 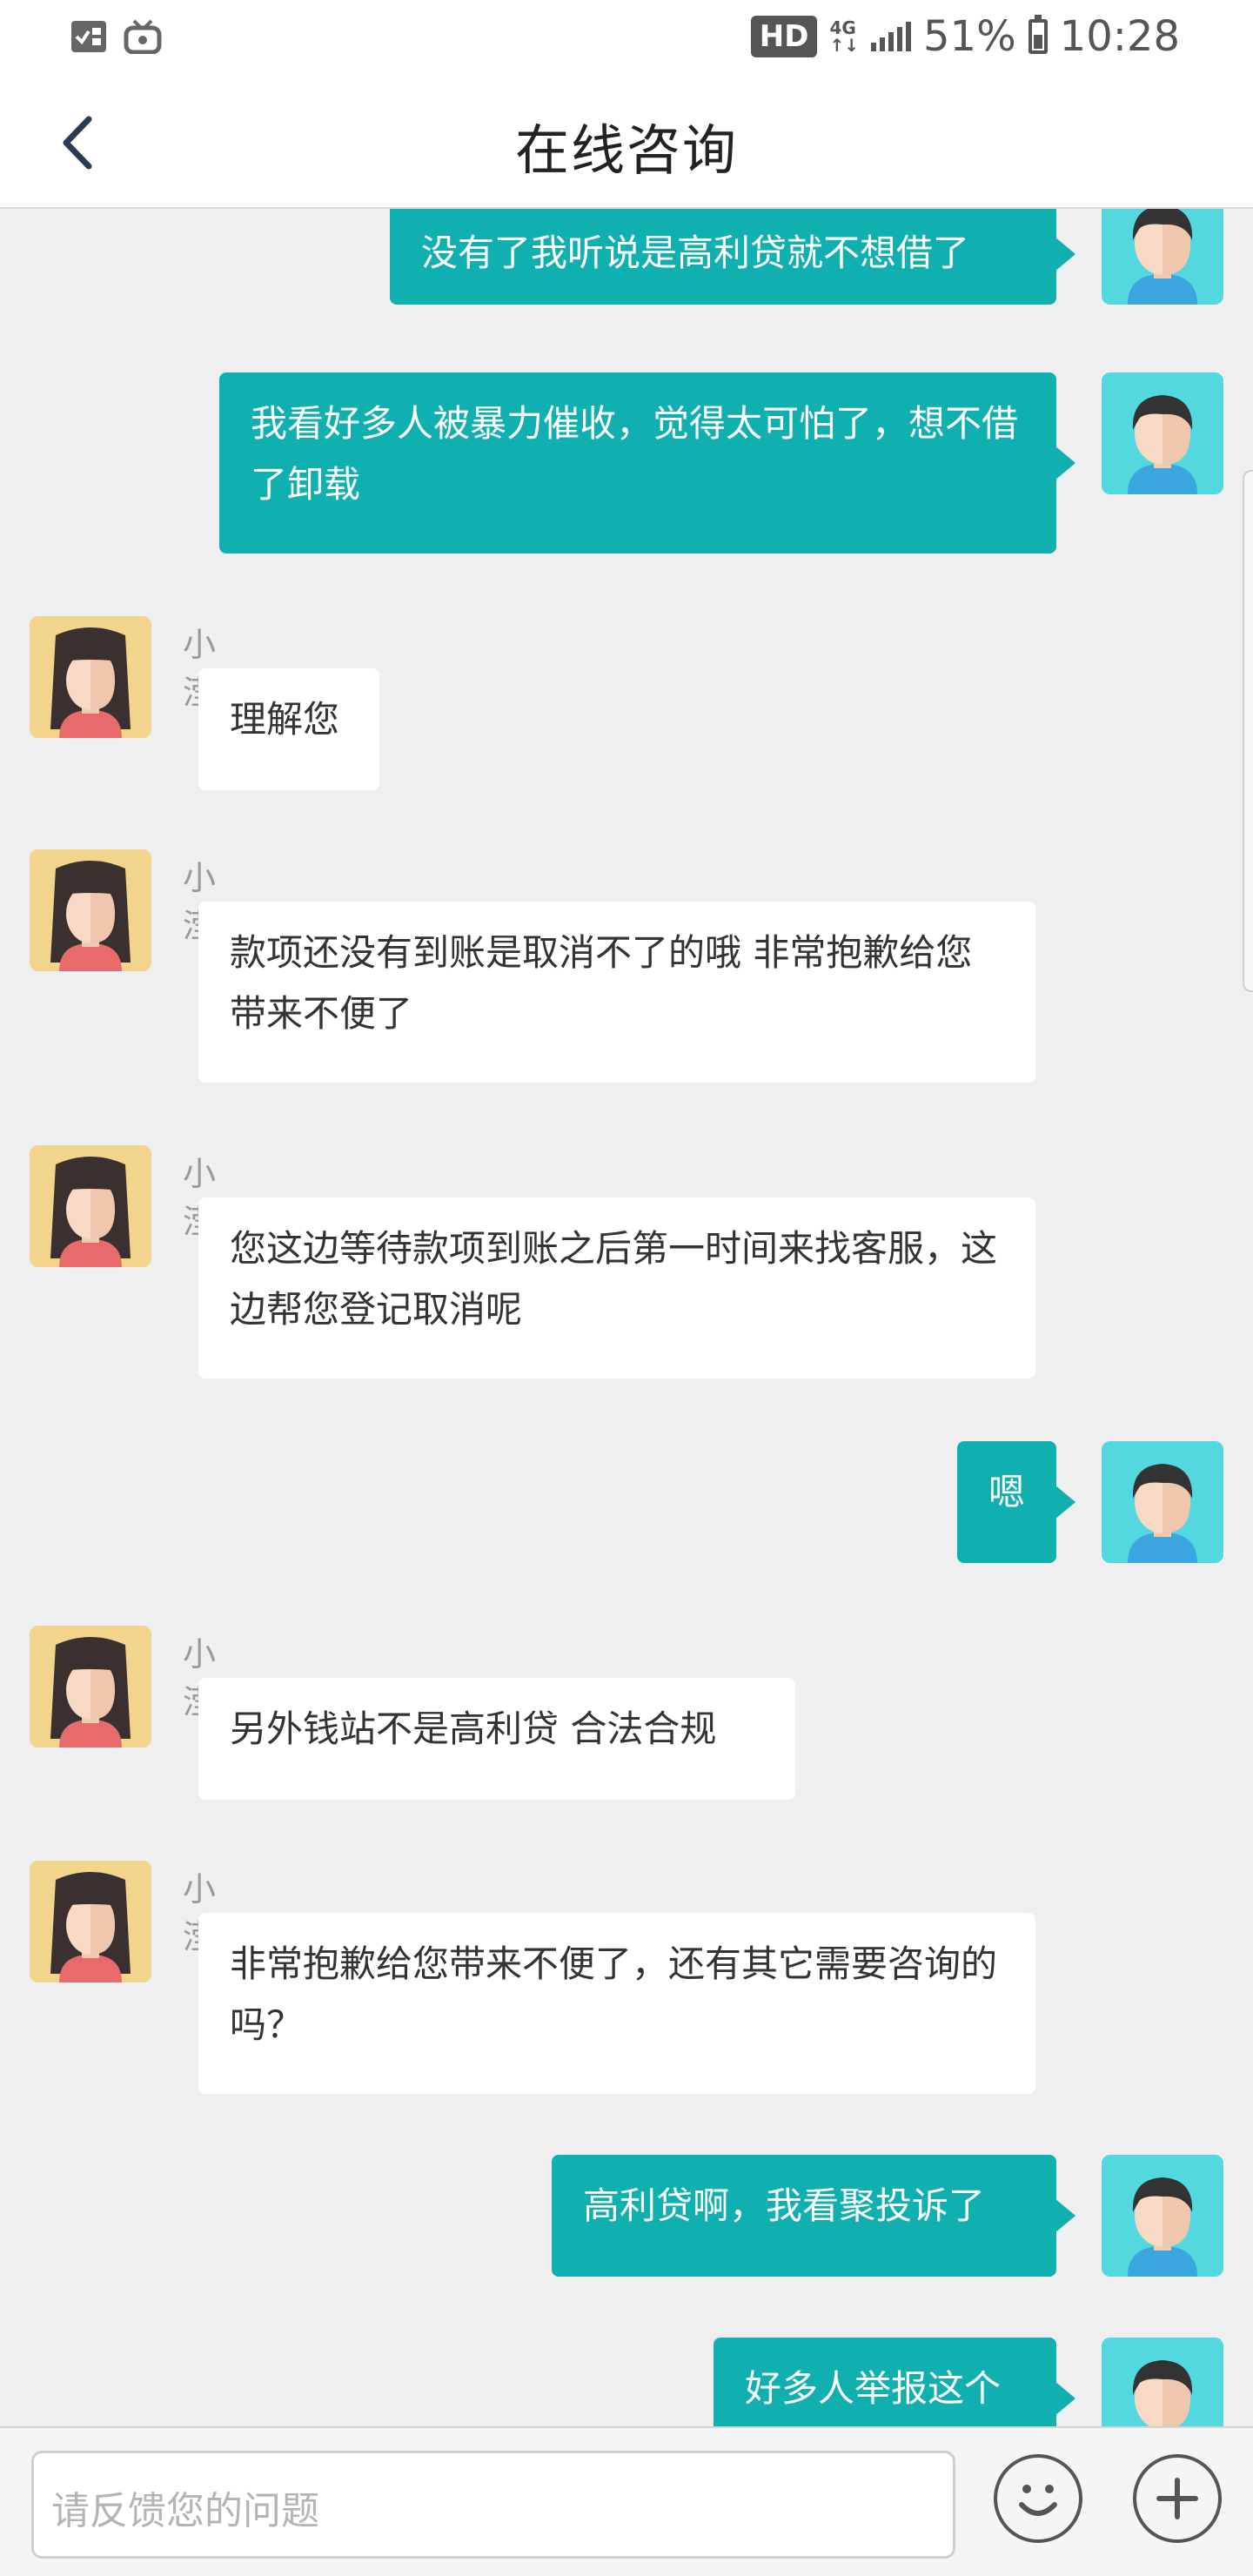 I want to click on message-text: 我看好多人被暴力催收，觉得太可怕了，想不借了卸载, so click(x=635, y=454).